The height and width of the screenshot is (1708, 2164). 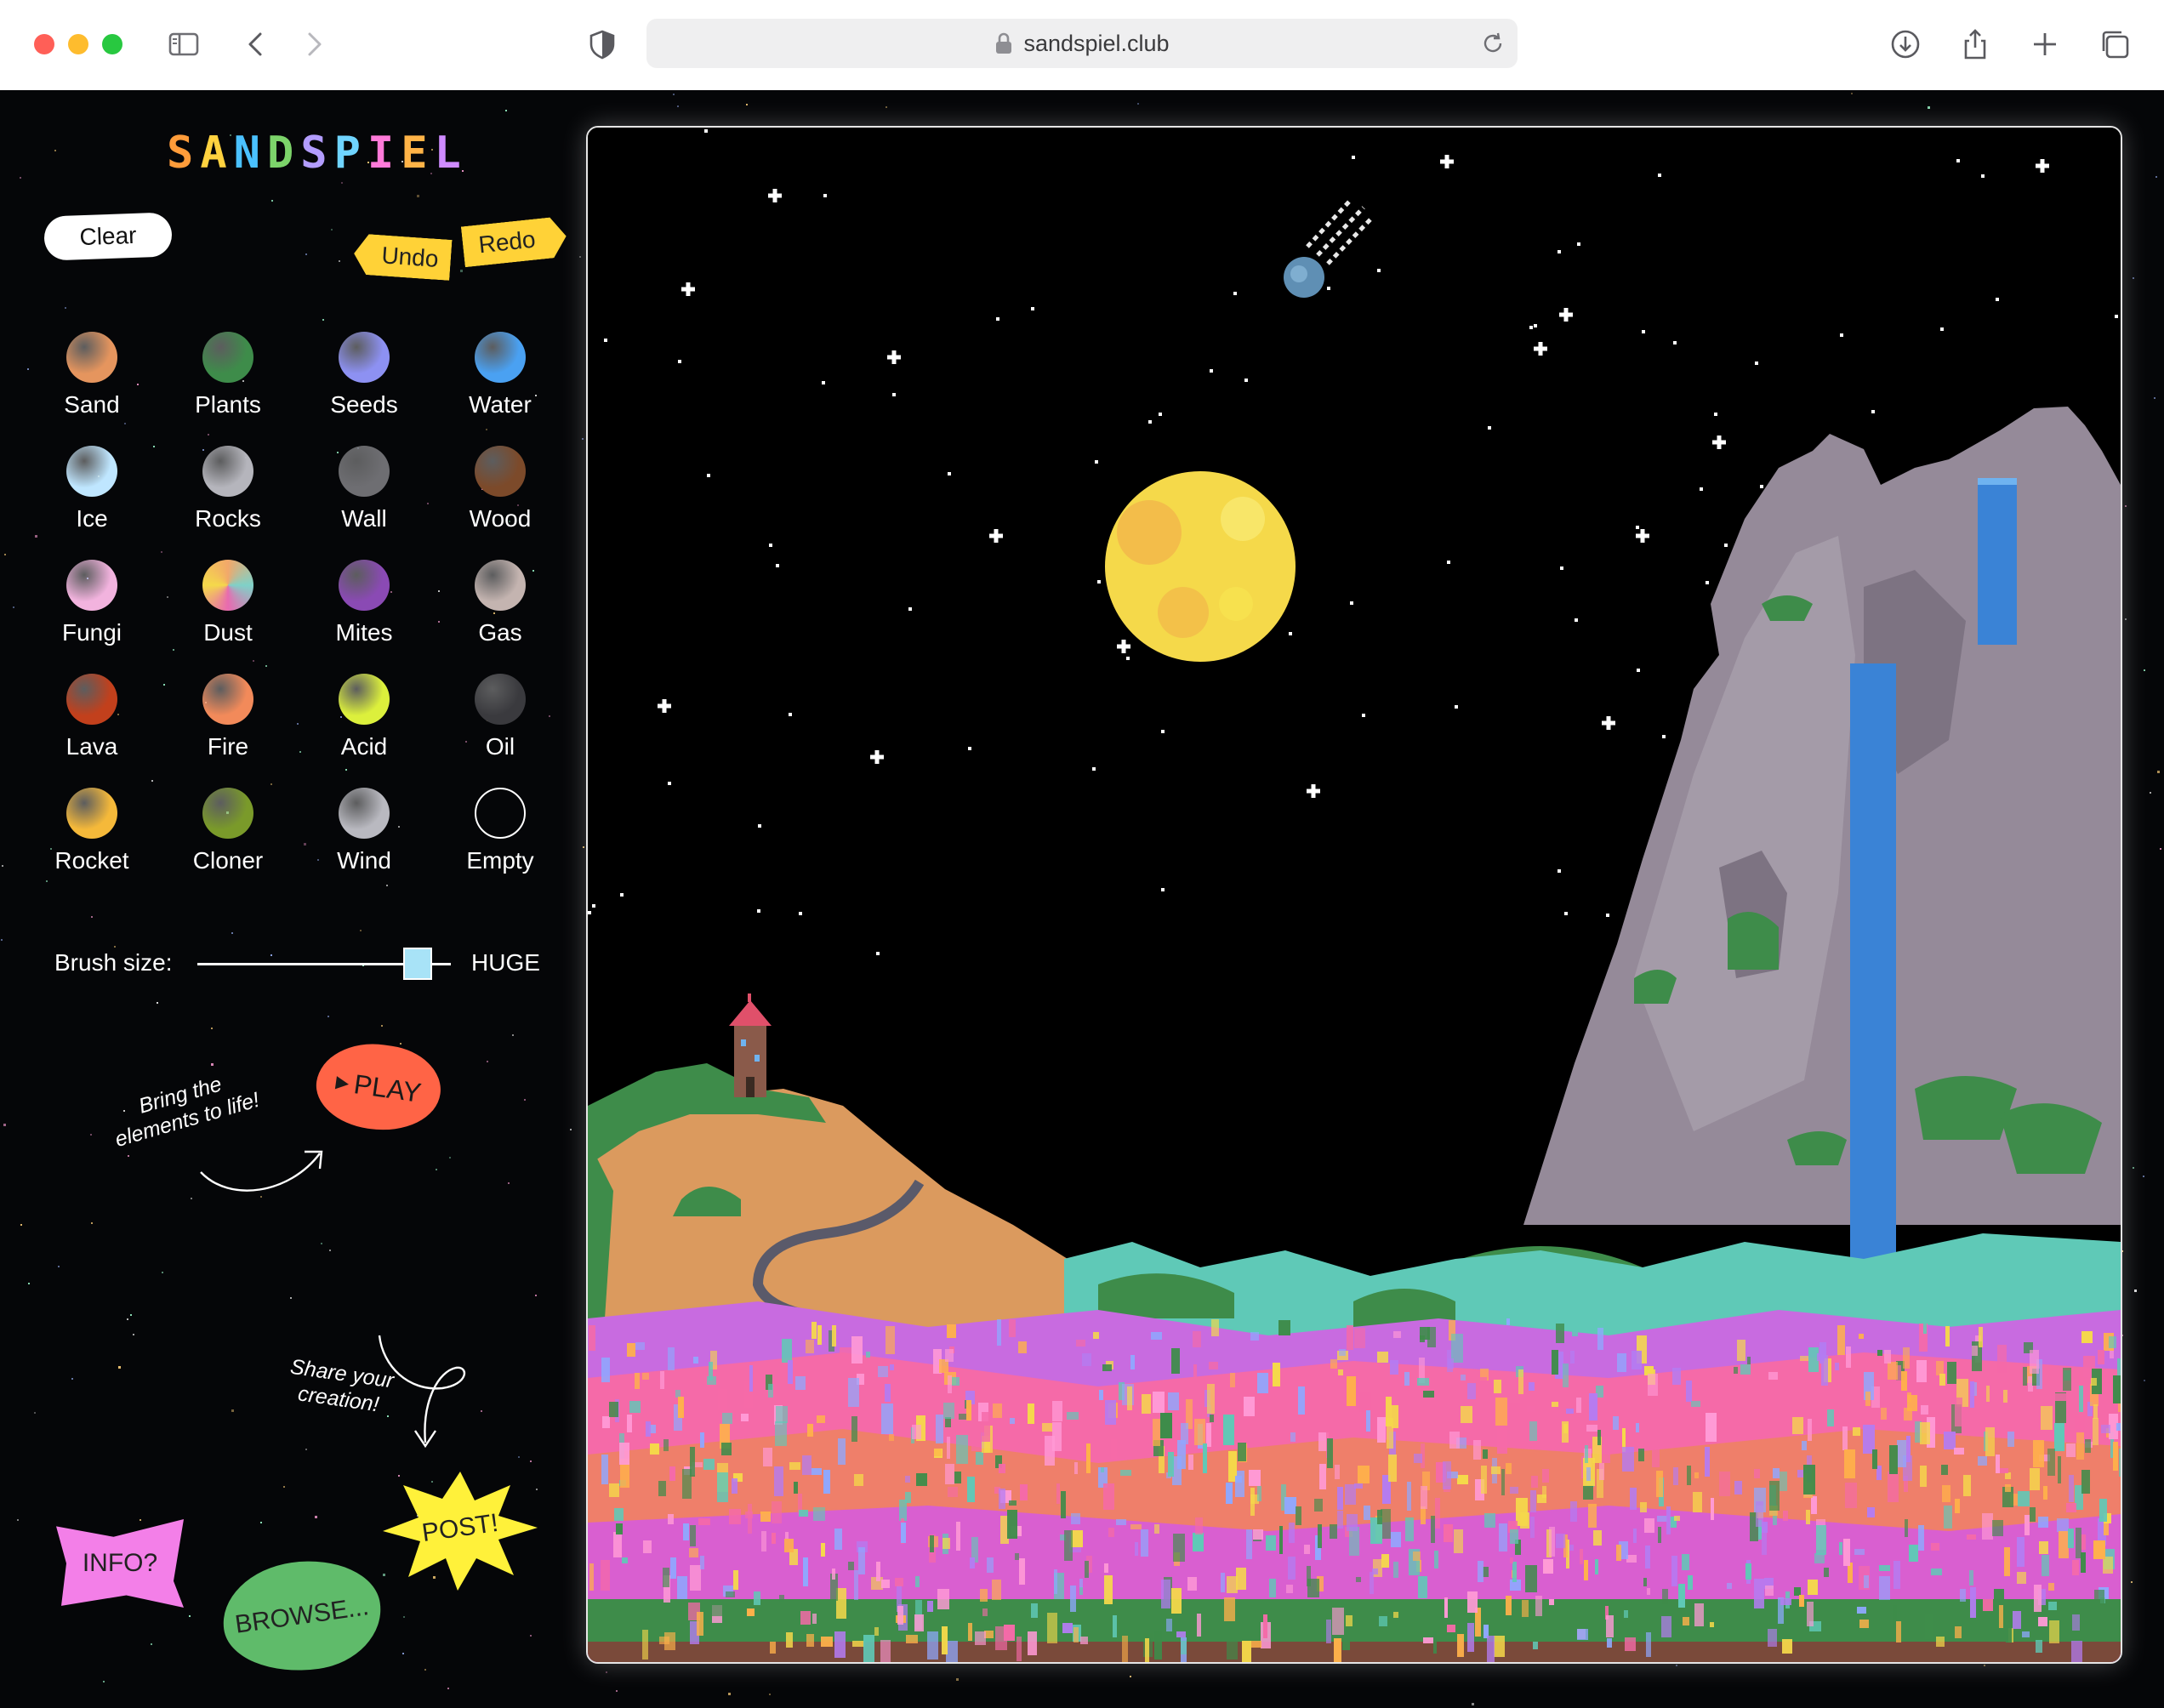 I want to click on element-mites: Mites, so click(x=364, y=611).